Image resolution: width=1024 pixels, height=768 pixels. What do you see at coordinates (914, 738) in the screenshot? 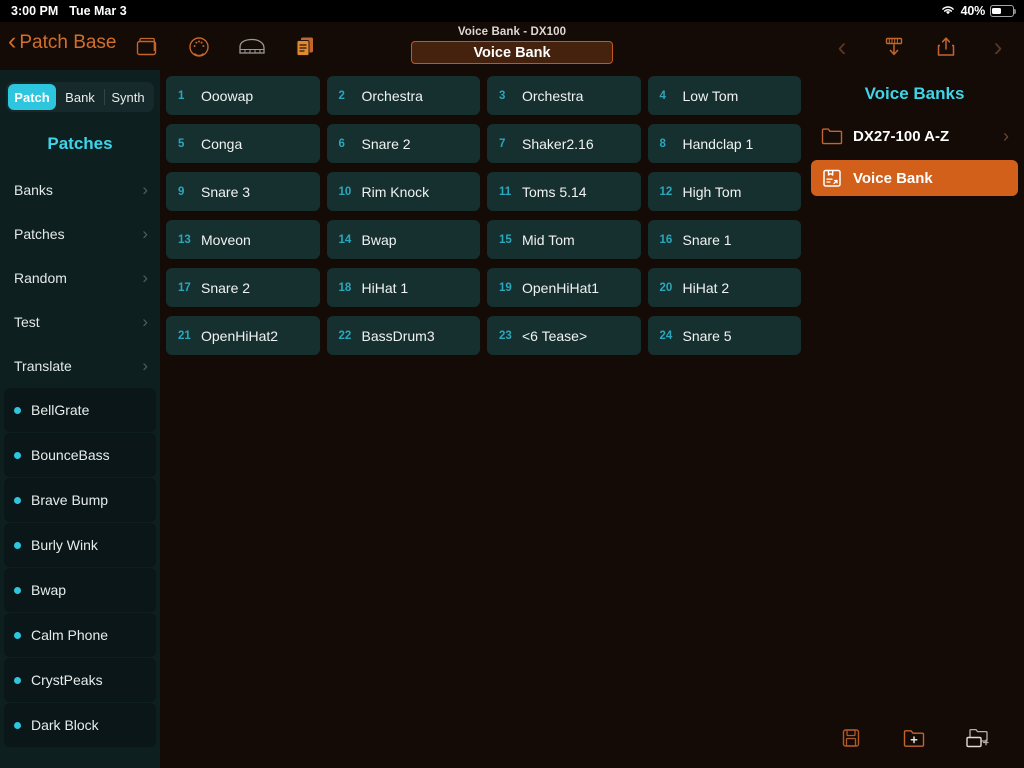
I see `new-folder-icon` at bounding box center [914, 738].